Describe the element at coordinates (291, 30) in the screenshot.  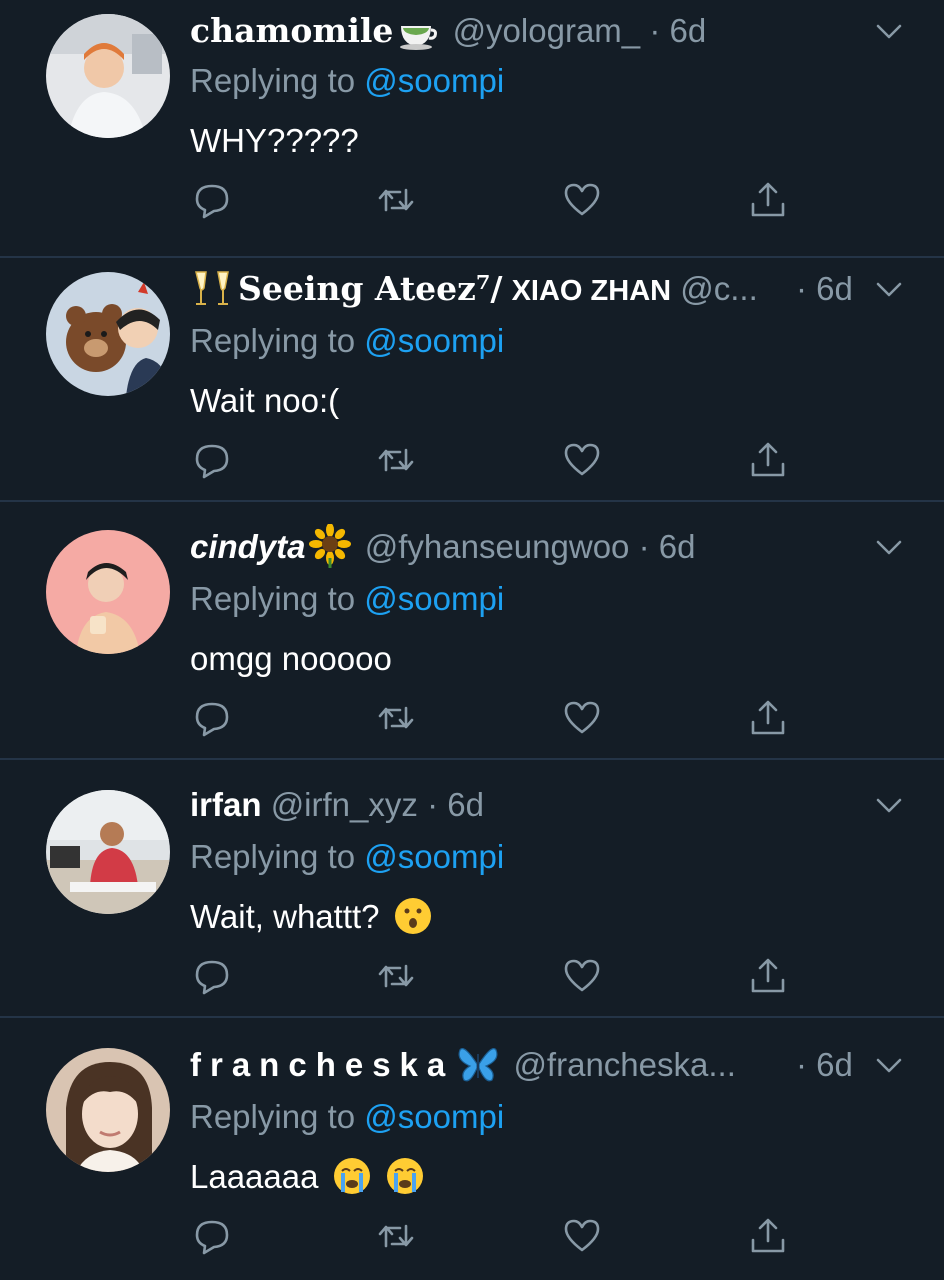
I see `display-name: chamomile` at that location.